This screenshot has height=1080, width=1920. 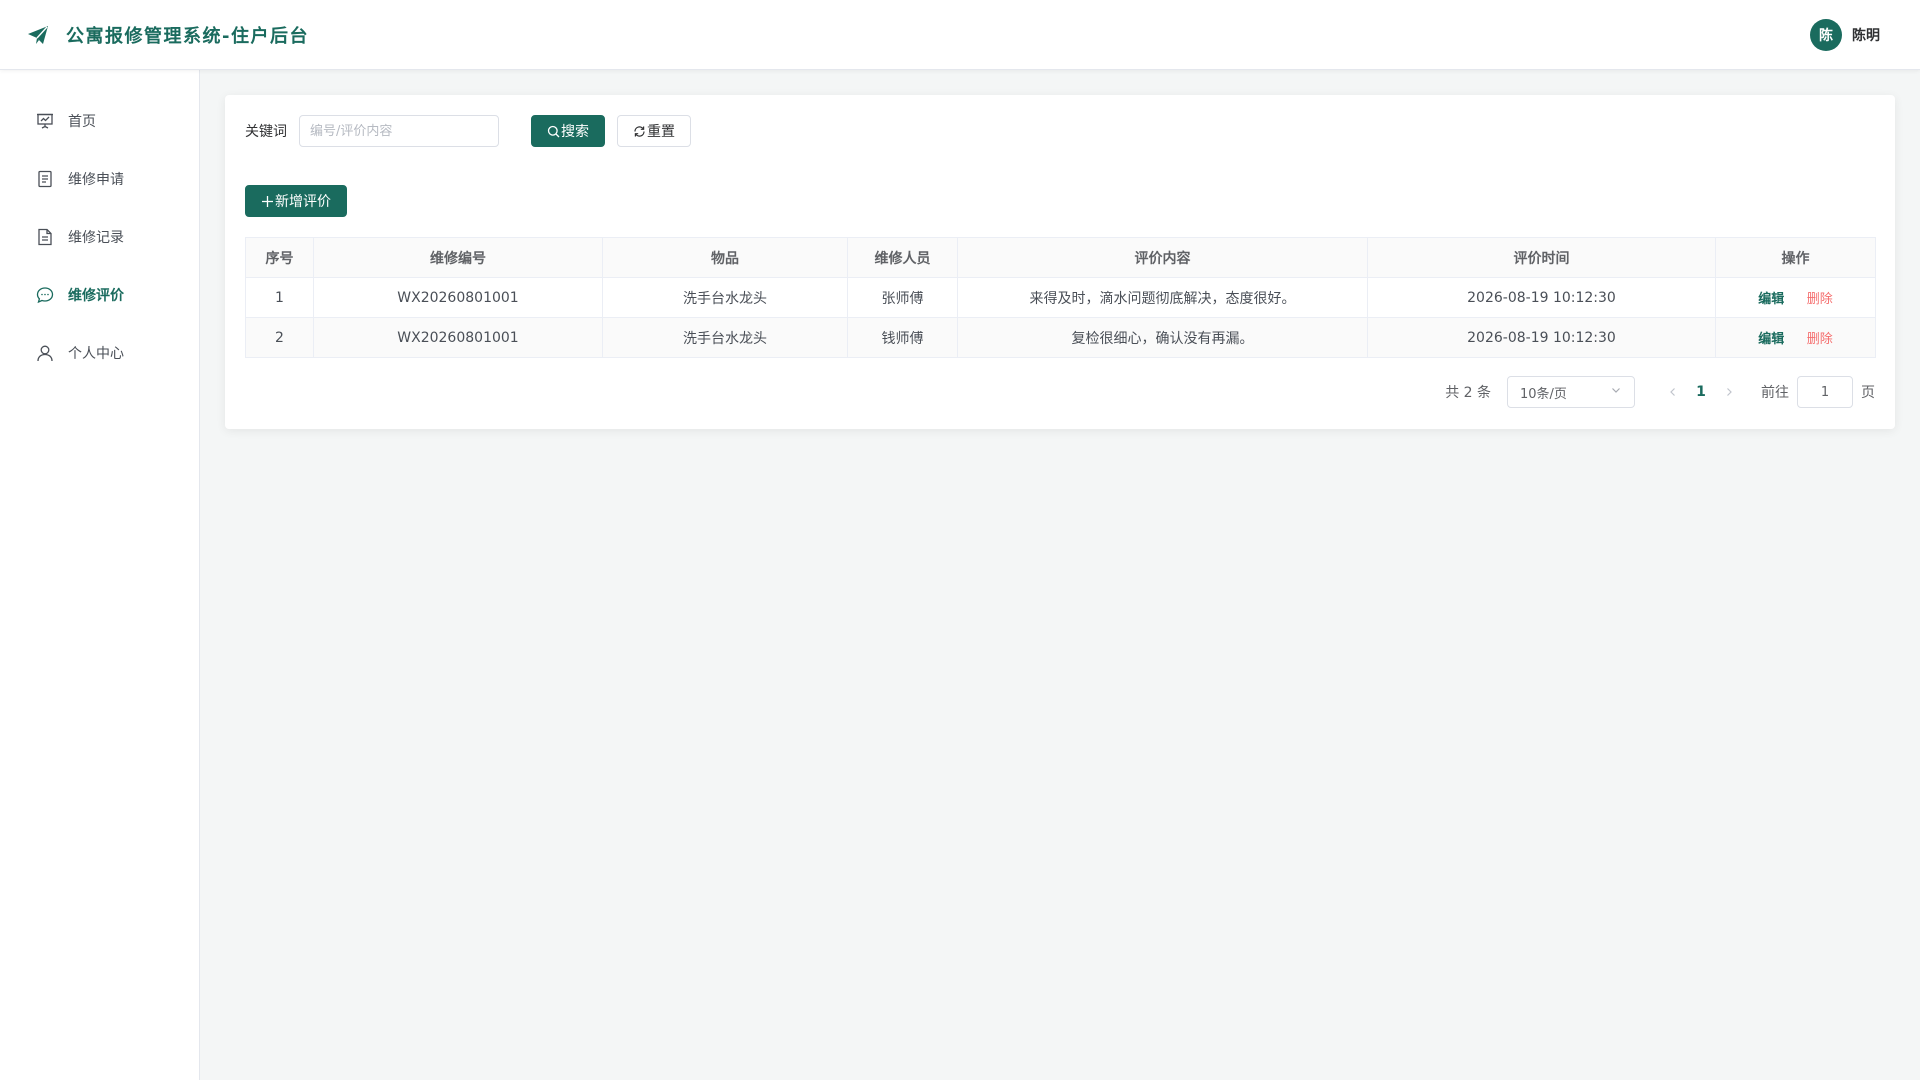 I want to click on column-header: 操作, so click(x=1795, y=257).